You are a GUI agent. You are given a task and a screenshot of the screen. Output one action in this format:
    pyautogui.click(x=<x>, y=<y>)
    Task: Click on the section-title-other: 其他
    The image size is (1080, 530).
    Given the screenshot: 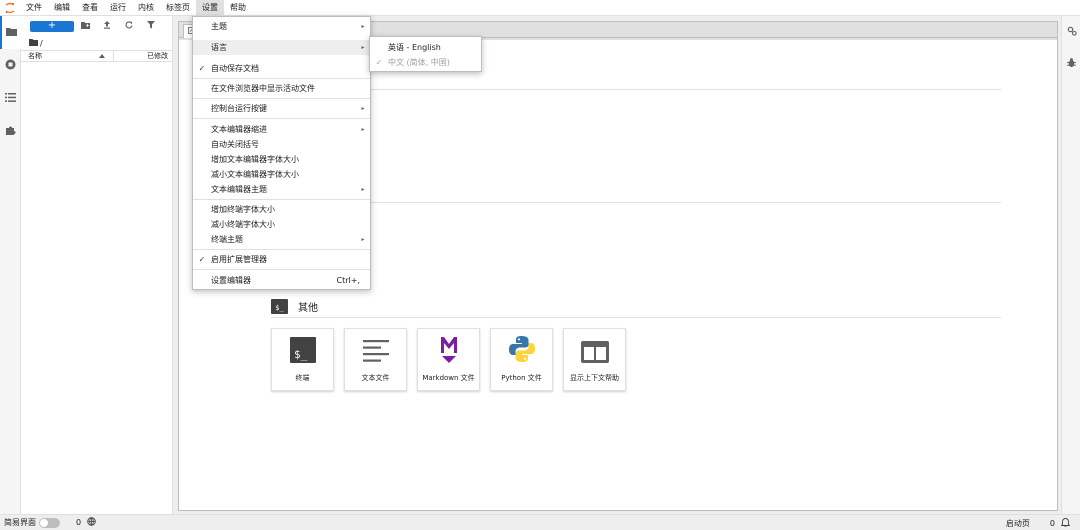 What is the action you would take?
    pyautogui.click(x=308, y=308)
    